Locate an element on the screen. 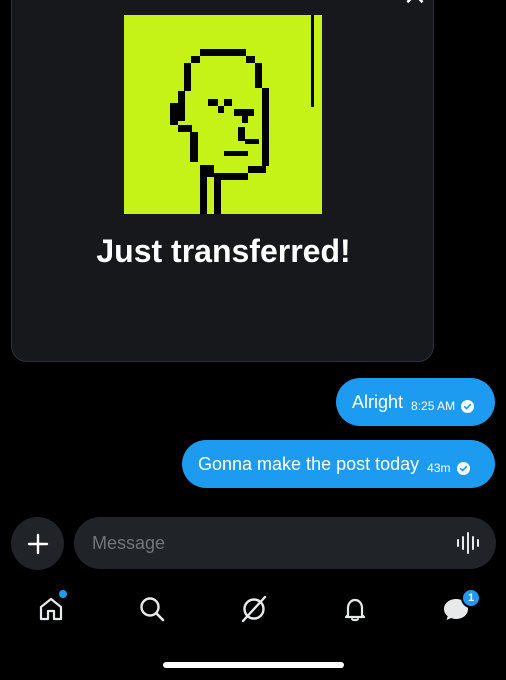 This screenshot has width=506, height=680. message-text: Gonna make the post today is located at coordinates (309, 463).